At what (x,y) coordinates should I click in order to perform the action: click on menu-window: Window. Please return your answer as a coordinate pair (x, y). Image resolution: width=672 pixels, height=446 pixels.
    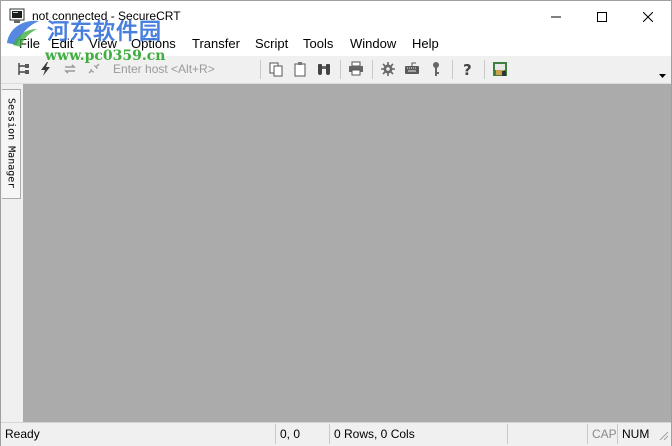
    Looking at the image, I should click on (373, 43).